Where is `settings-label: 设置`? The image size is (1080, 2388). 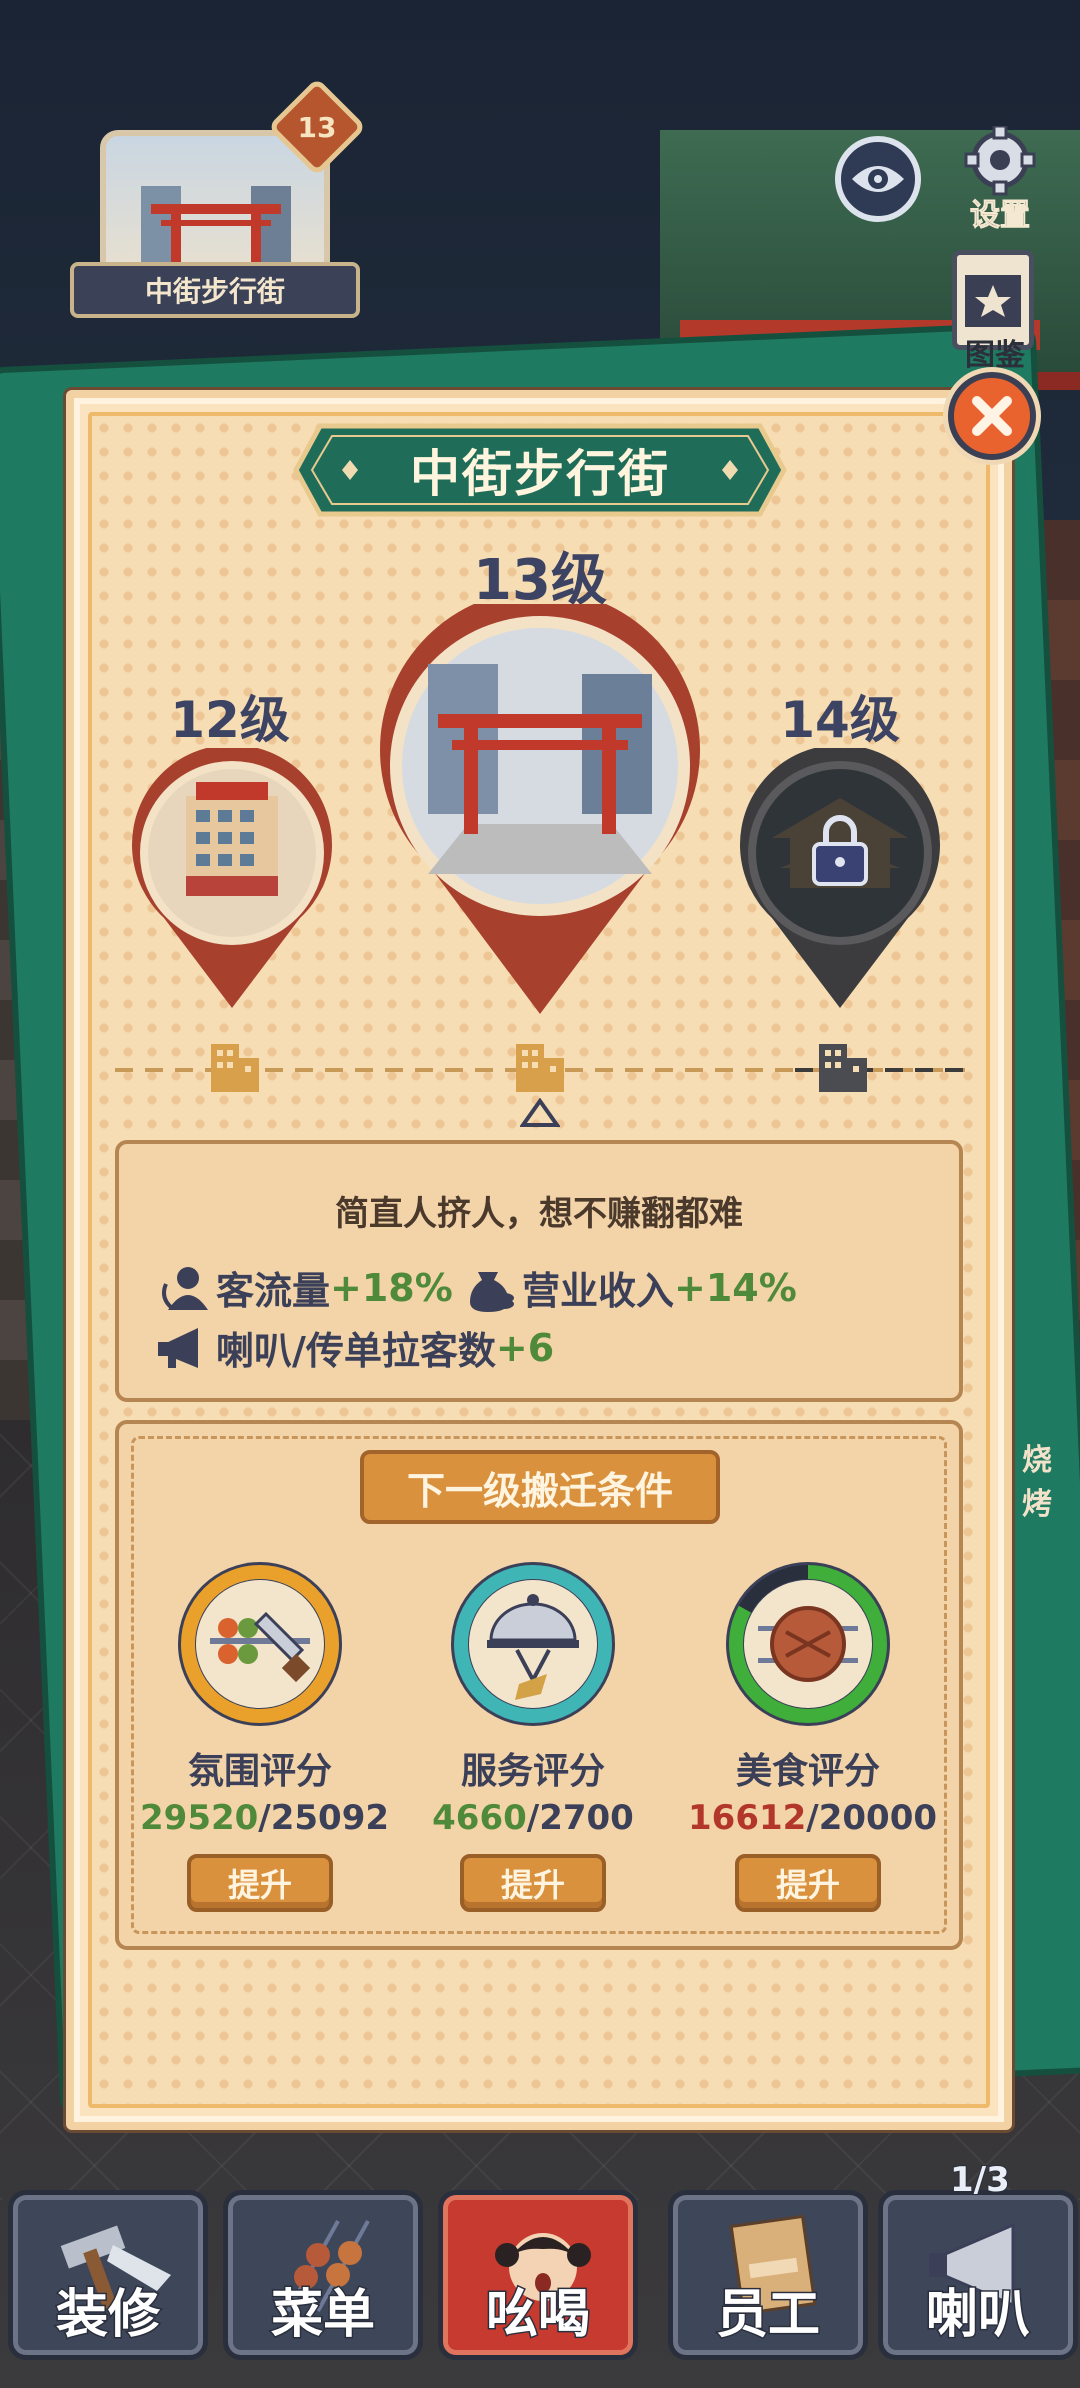
settings-label: 设置 is located at coordinates (1000, 216).